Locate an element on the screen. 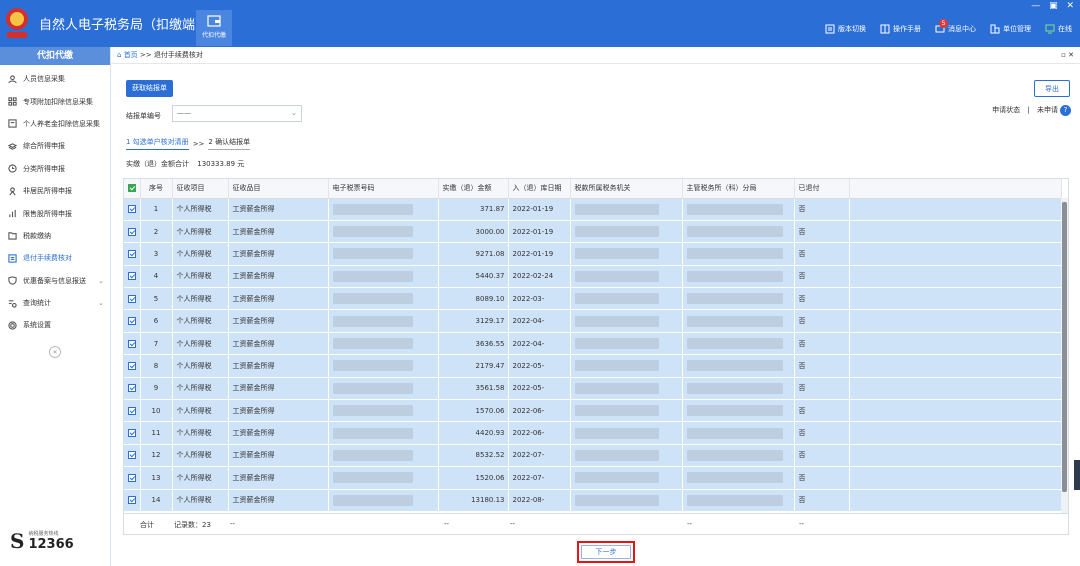 The height and width of the screenshot is (566, 1080). scrollbar-thumb is located at coordinates (1064, 347).